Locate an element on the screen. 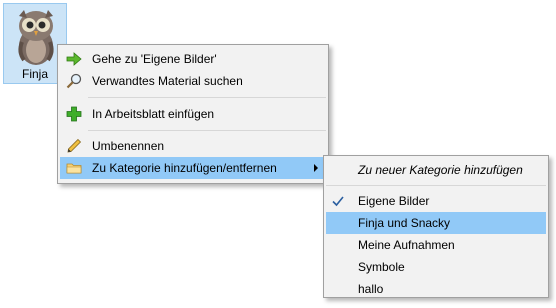  checkmark-icon is located at coordinates (338, 201).